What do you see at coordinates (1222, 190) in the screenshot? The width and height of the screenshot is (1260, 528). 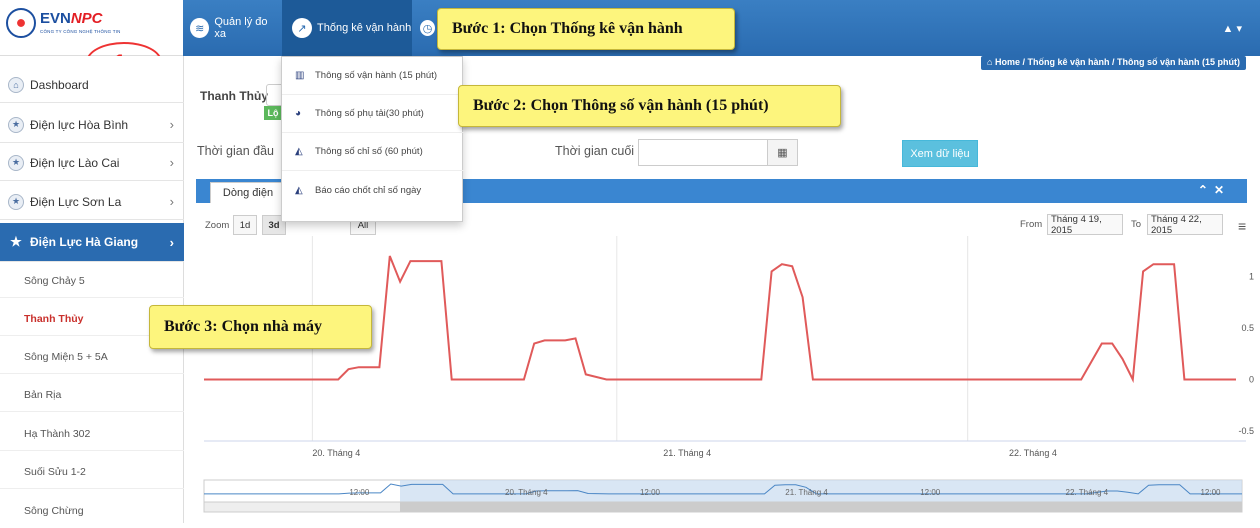 I see `close-icon: ✕` at bounding box center [1222, 190].